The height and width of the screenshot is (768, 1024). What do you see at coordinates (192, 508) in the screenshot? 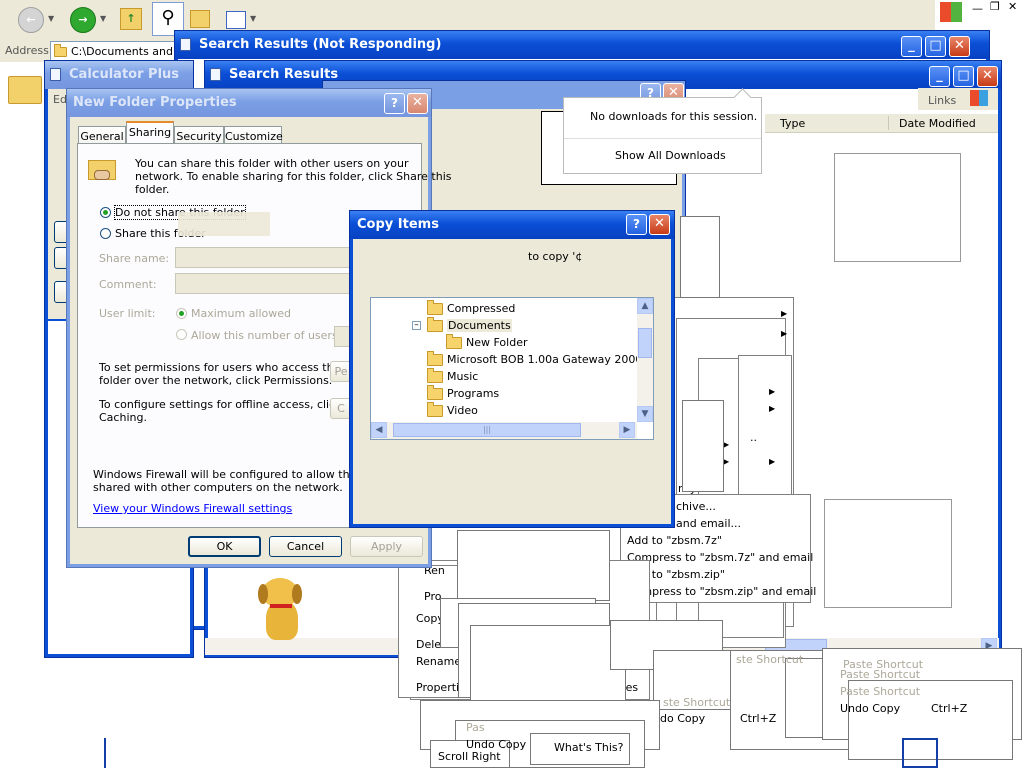
I see `firewall-settings-link: View your Windows Firewall settings` at bounding box center [192, 508].